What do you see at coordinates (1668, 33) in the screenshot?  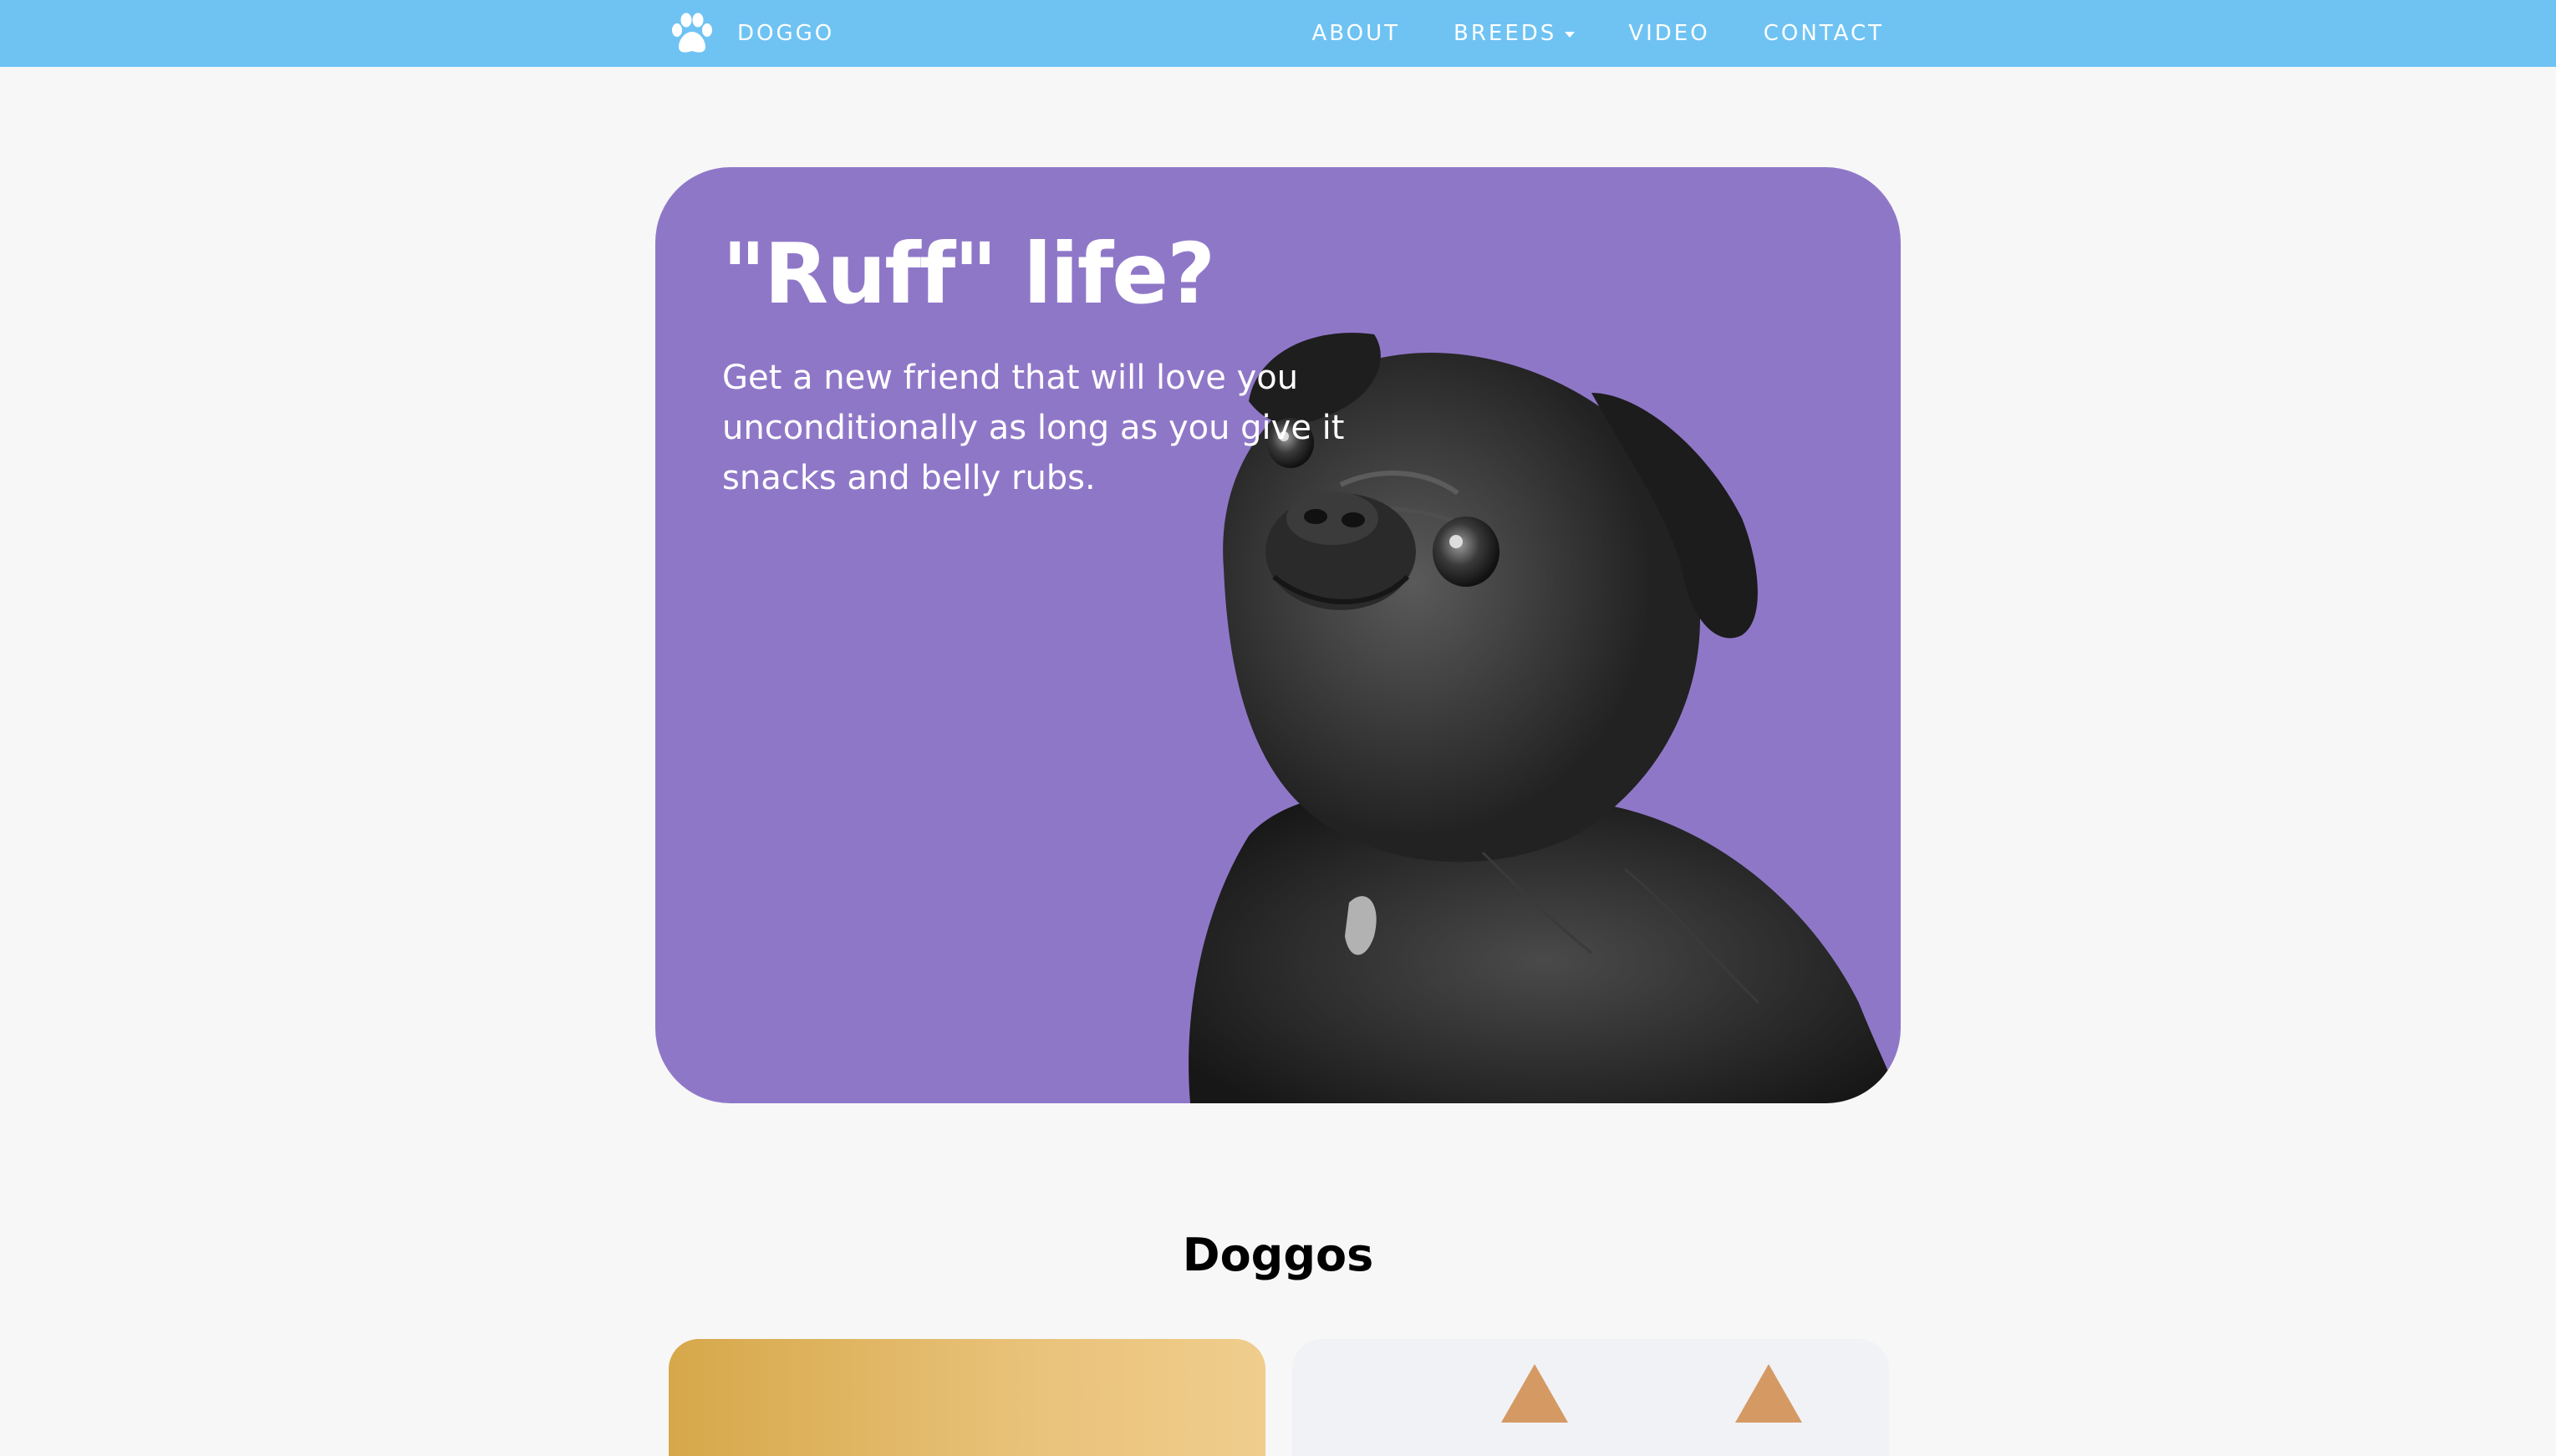 I see `nav-link-video: VIDEO` at bounding box center [1668, 33].